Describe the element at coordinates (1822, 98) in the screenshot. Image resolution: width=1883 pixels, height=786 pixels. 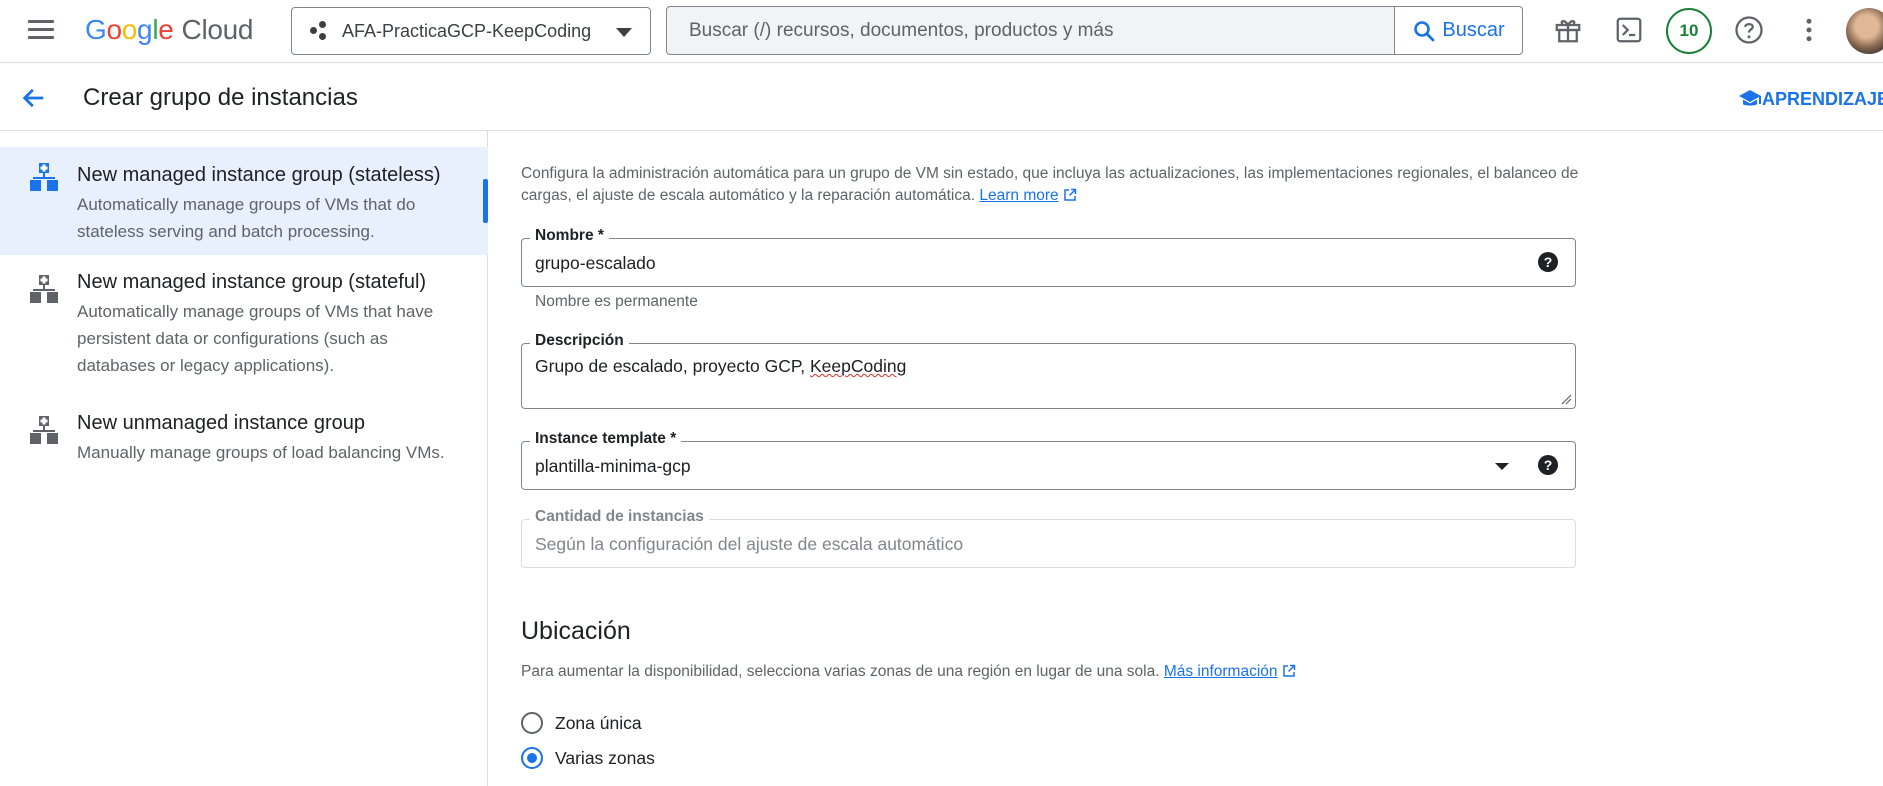
I see `learning-button-label: APRENDIZAJE` at that location.